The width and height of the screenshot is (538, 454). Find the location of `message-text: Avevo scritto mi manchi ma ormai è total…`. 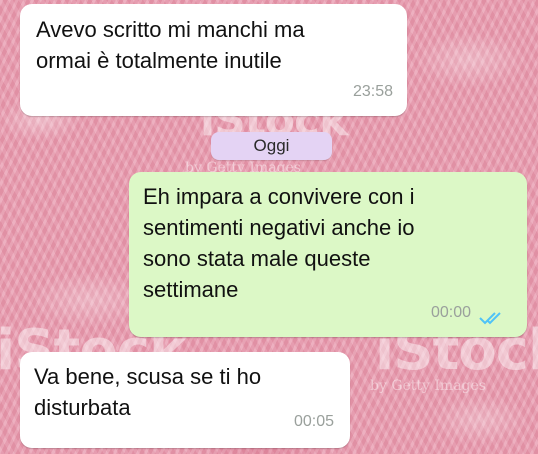

message-text: Avevo scritto mi manchi ma ormai è total… is located at coordinates (170, 45).